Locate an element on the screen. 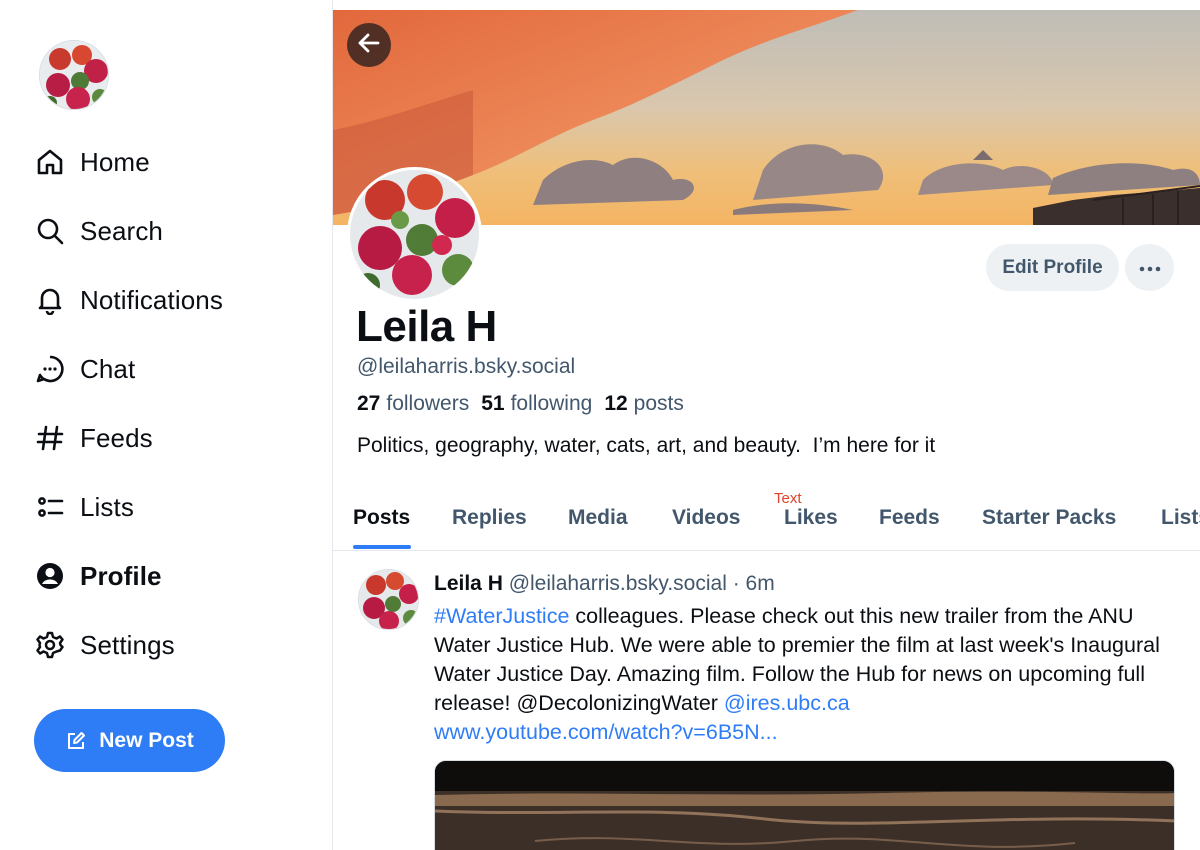 The height and width of the screenshot is (850, 1200). compose-icon is located at coordinates (76, 741).